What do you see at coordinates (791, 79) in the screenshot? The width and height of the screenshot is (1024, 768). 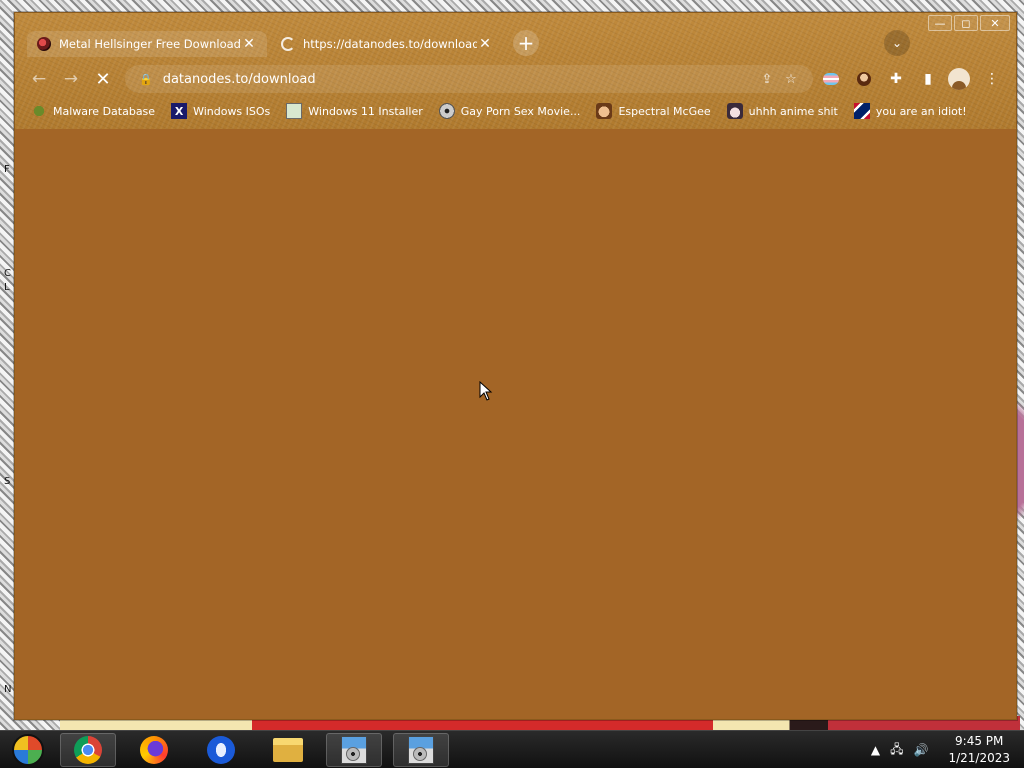 I see `bookmark-star-icon: ☆` at bounding box center [791, 79].